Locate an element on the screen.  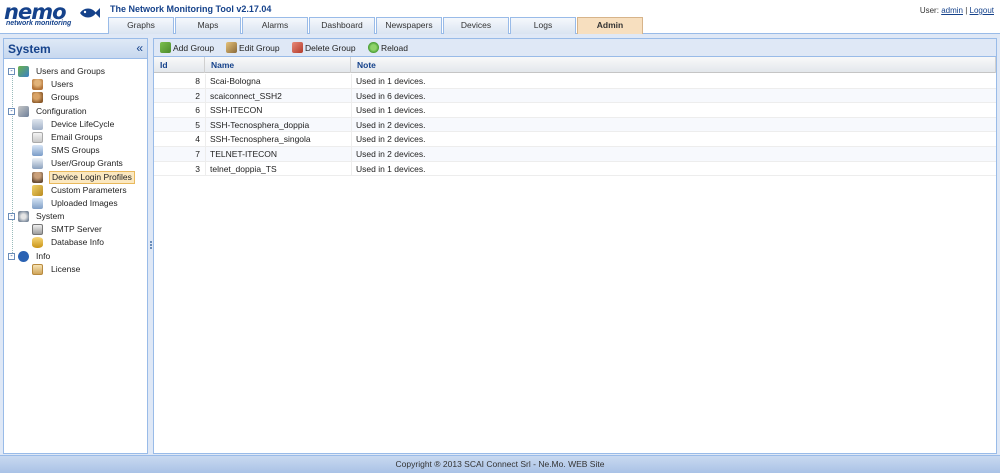
smtp-icon is located at coordinates (37, 230).